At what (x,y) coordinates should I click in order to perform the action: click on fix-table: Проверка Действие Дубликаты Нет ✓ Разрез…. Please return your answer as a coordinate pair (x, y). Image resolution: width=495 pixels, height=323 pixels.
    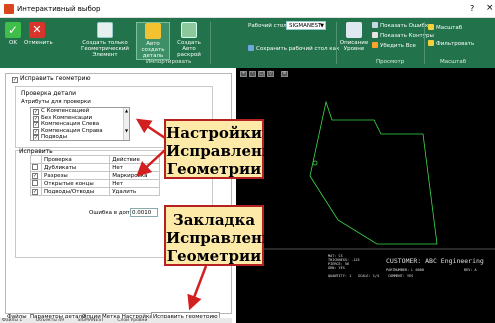
    Looking at the image, I should click on (95, 175).